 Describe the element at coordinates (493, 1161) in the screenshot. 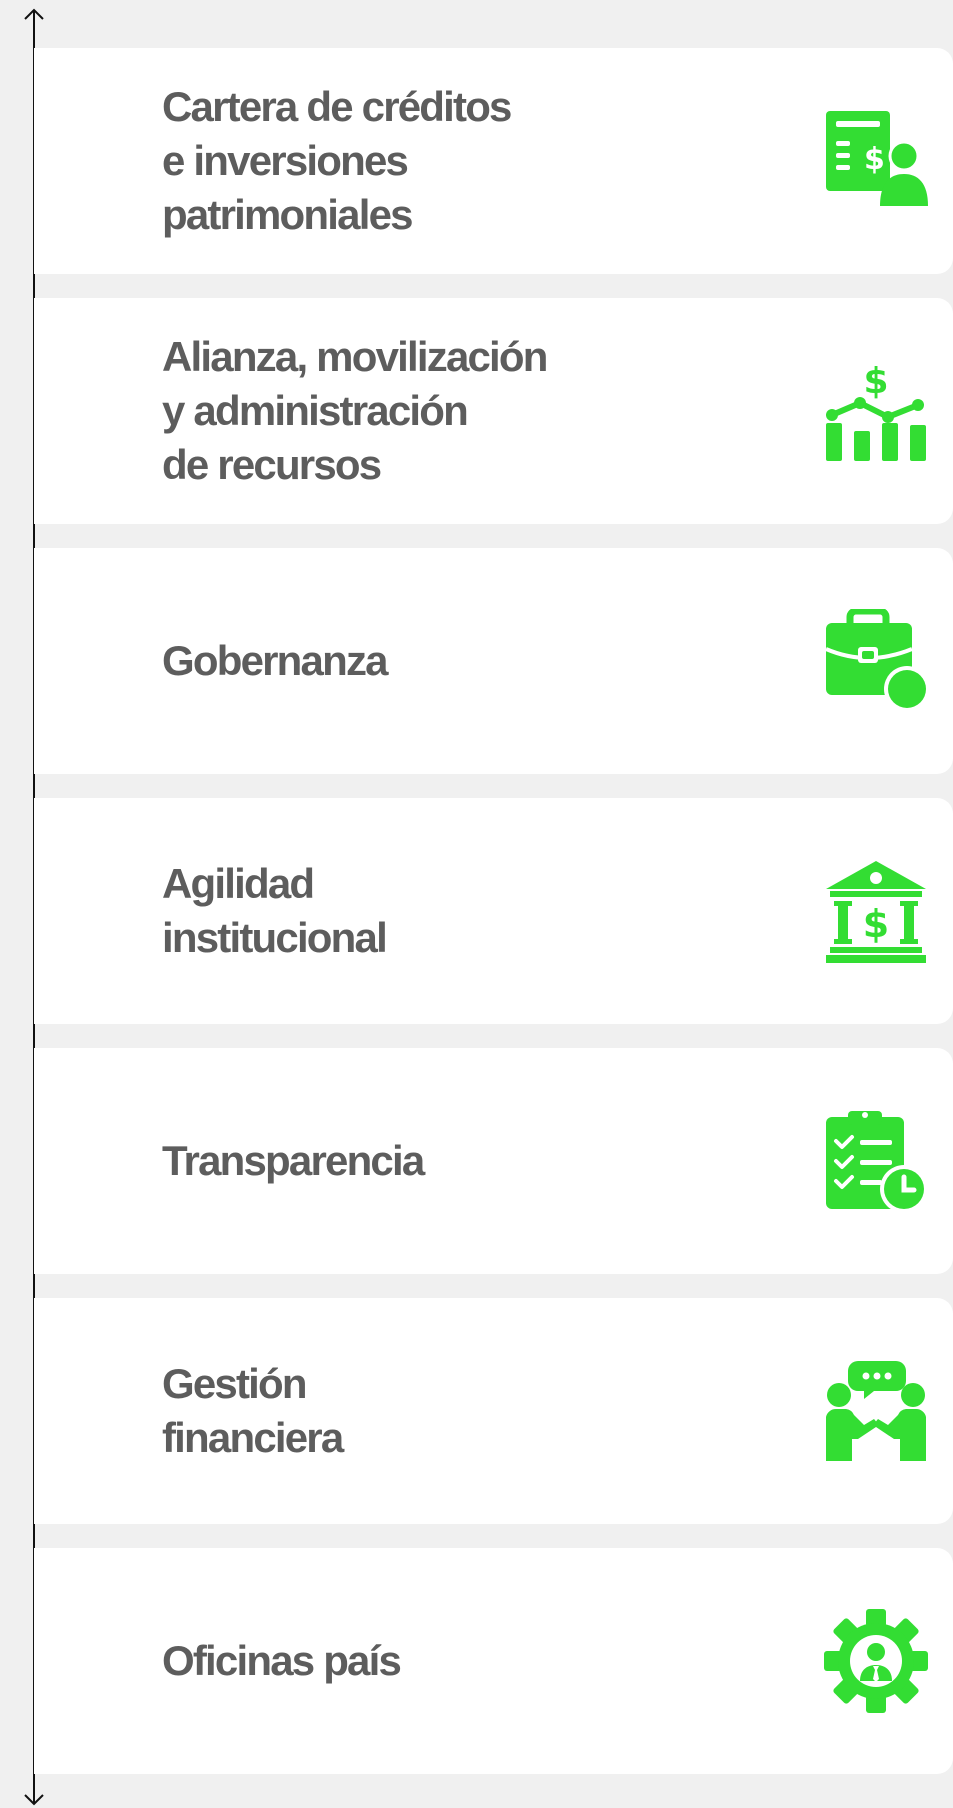

I see `card-transparencia: Transparencia` at that location.